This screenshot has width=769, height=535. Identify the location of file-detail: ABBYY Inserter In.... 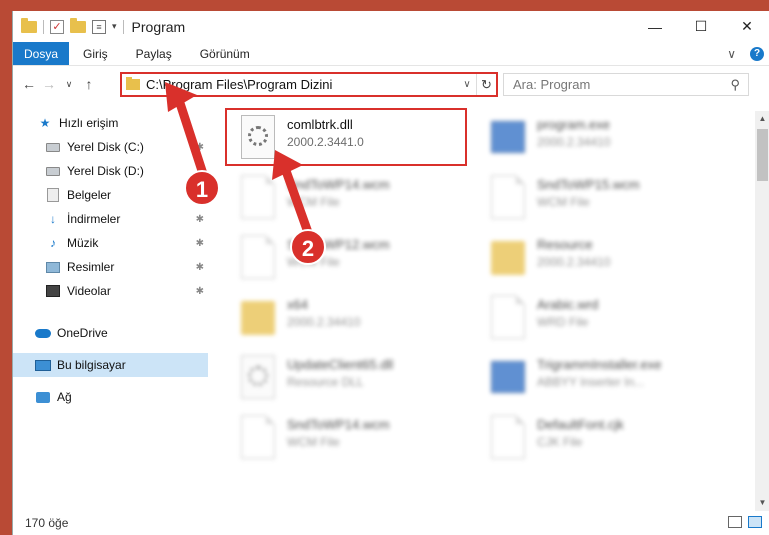
(591, 382).